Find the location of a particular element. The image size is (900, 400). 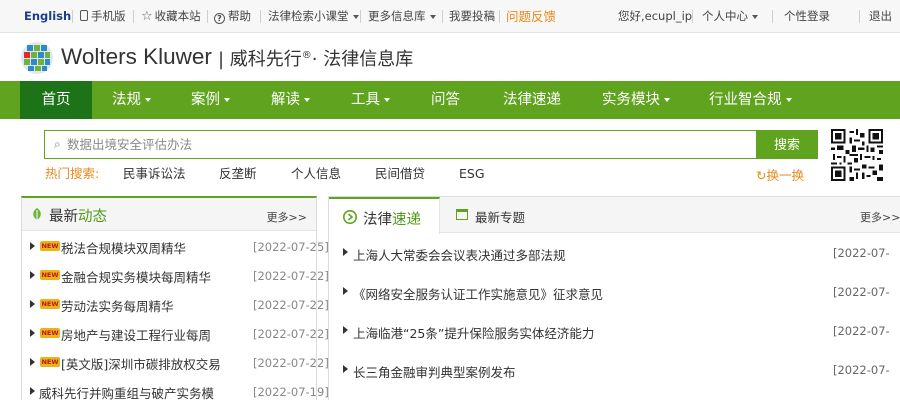

search-button: 搜索 is located at coordinates (787, 144).